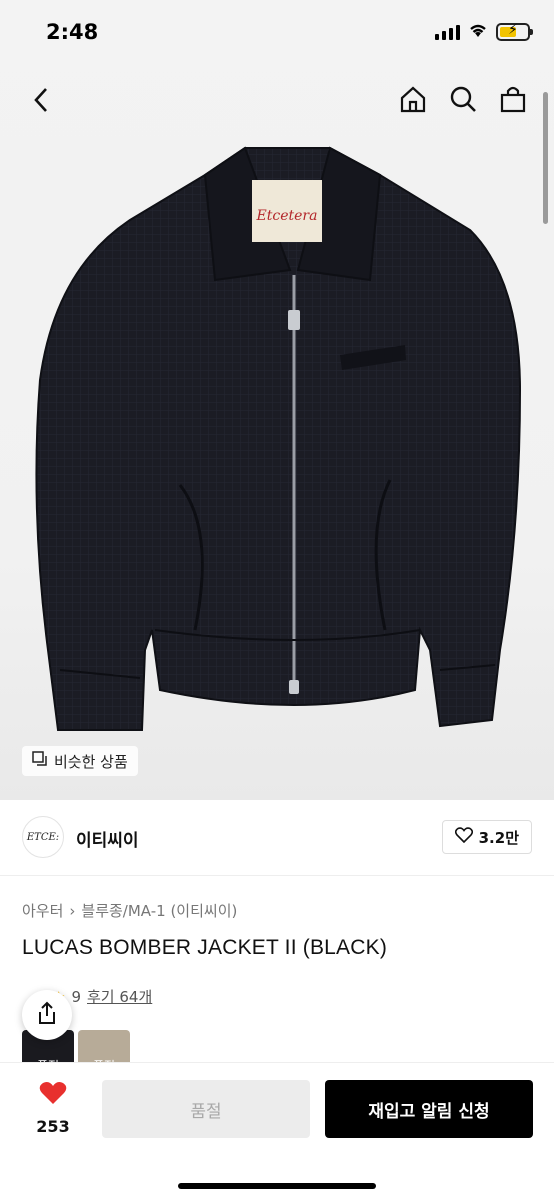  Describe the element at coordinates (429, 1109) in the screenshot. I see `restock-alert-button: 재입고 알림 신청` at that location.